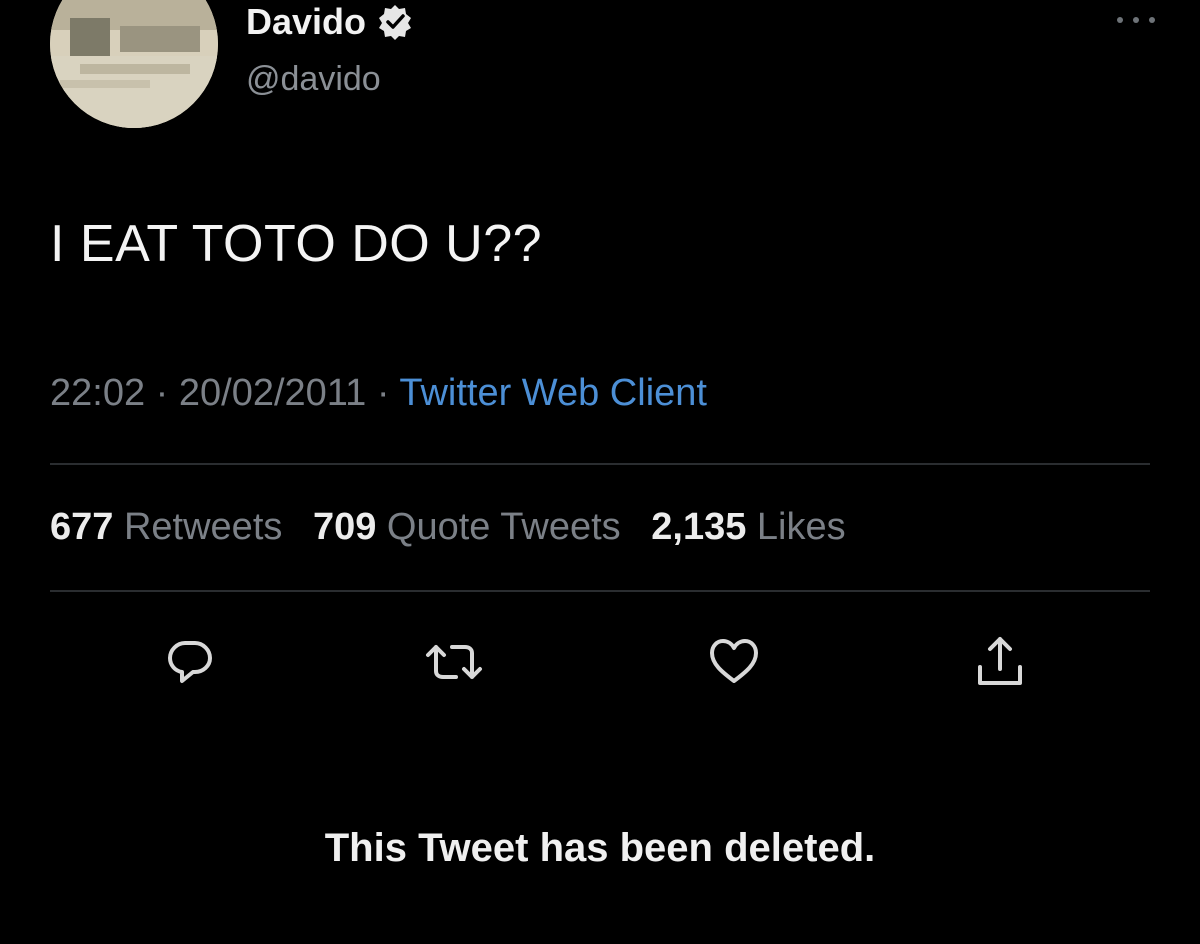 Image resolution: width=1200 pixels, height=944 pixels. Describe the element at coordinates (395, 22) in the screenshot. I see `verified-badge-icon` at that location.